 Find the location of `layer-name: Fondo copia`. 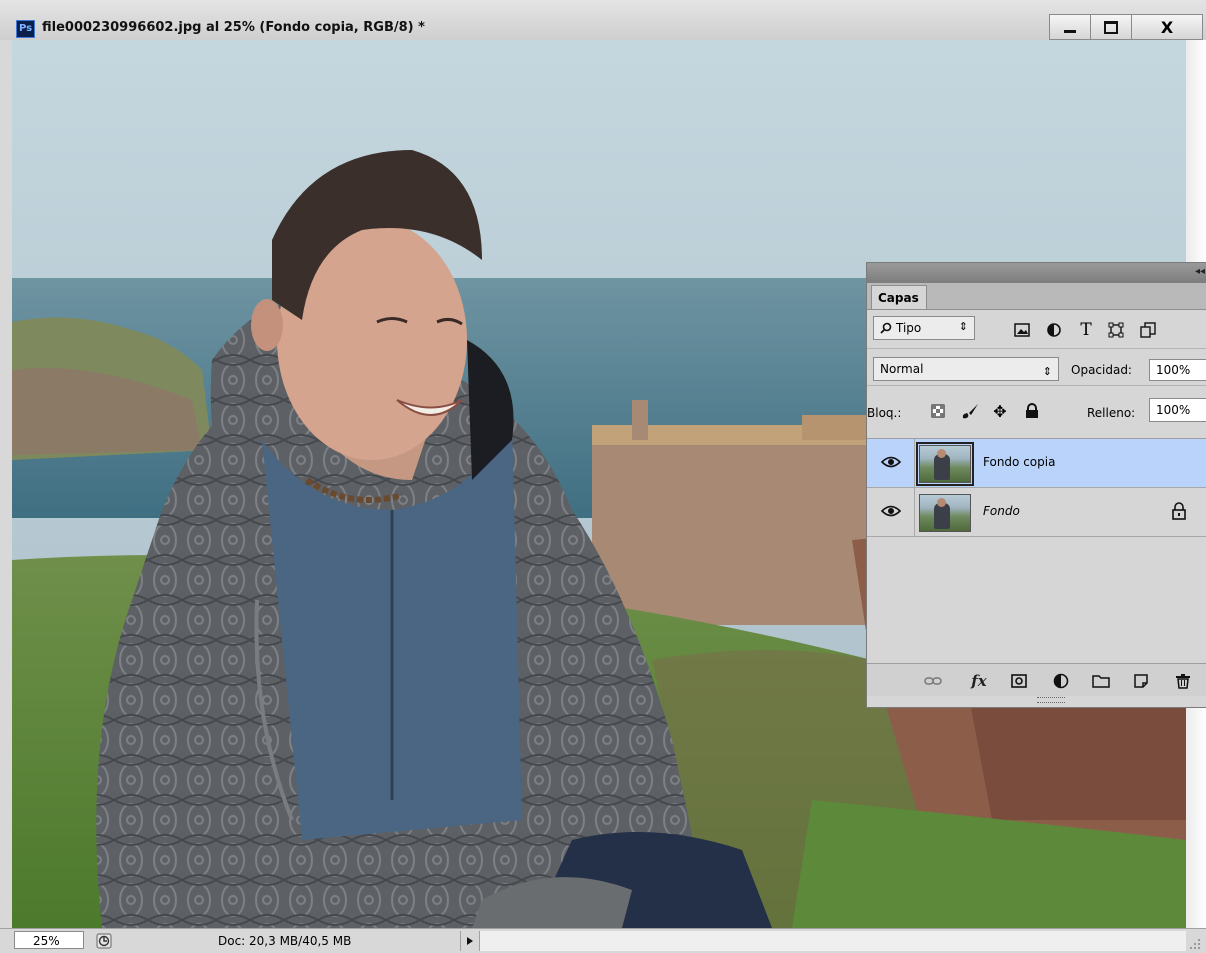

layer-name: Fondo copia is located at coordinates (1019, 462).